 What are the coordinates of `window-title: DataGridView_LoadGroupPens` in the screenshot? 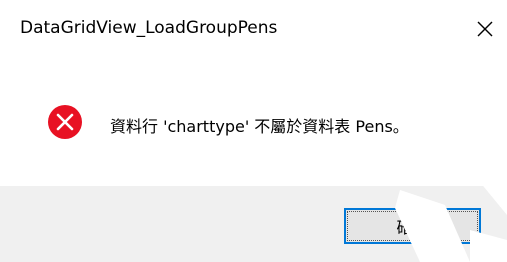 It's located at (149, 28).